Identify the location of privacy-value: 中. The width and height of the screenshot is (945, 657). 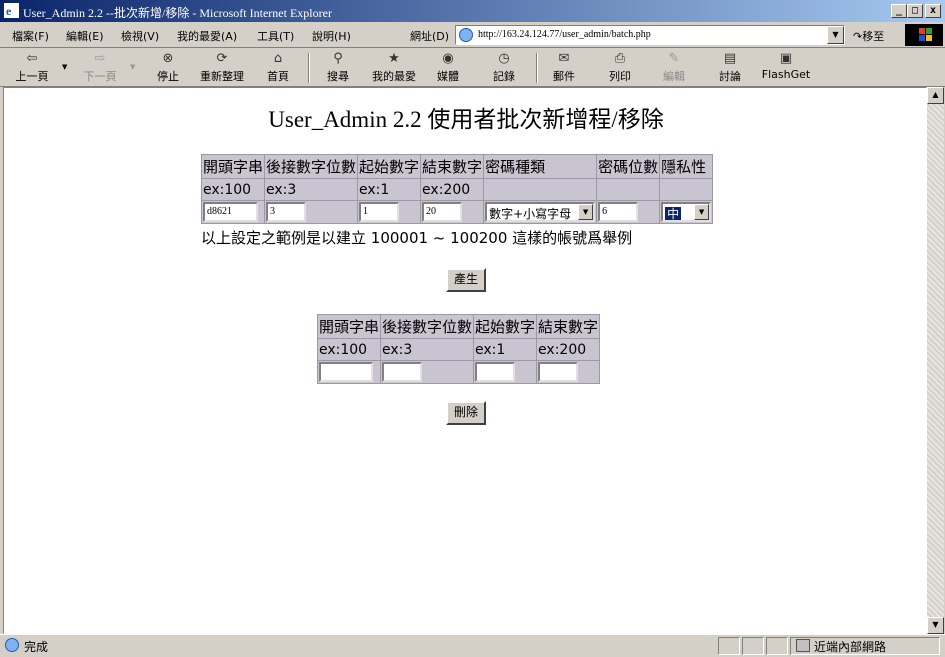
(673, 214).